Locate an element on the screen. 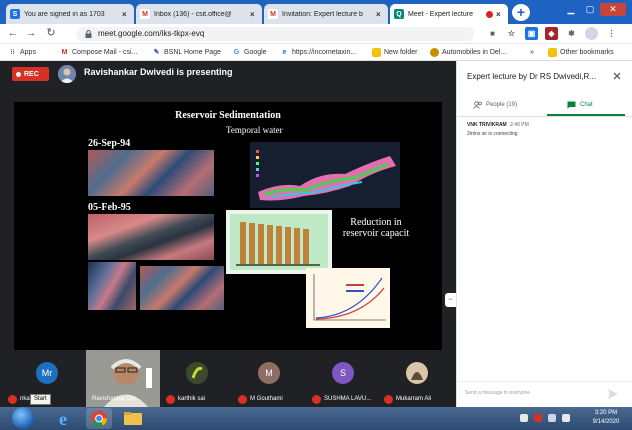 This screenshot has height=430, width=632. tab-meet: Q Meet - Expert lecture × is located at coordinates (449, 14).